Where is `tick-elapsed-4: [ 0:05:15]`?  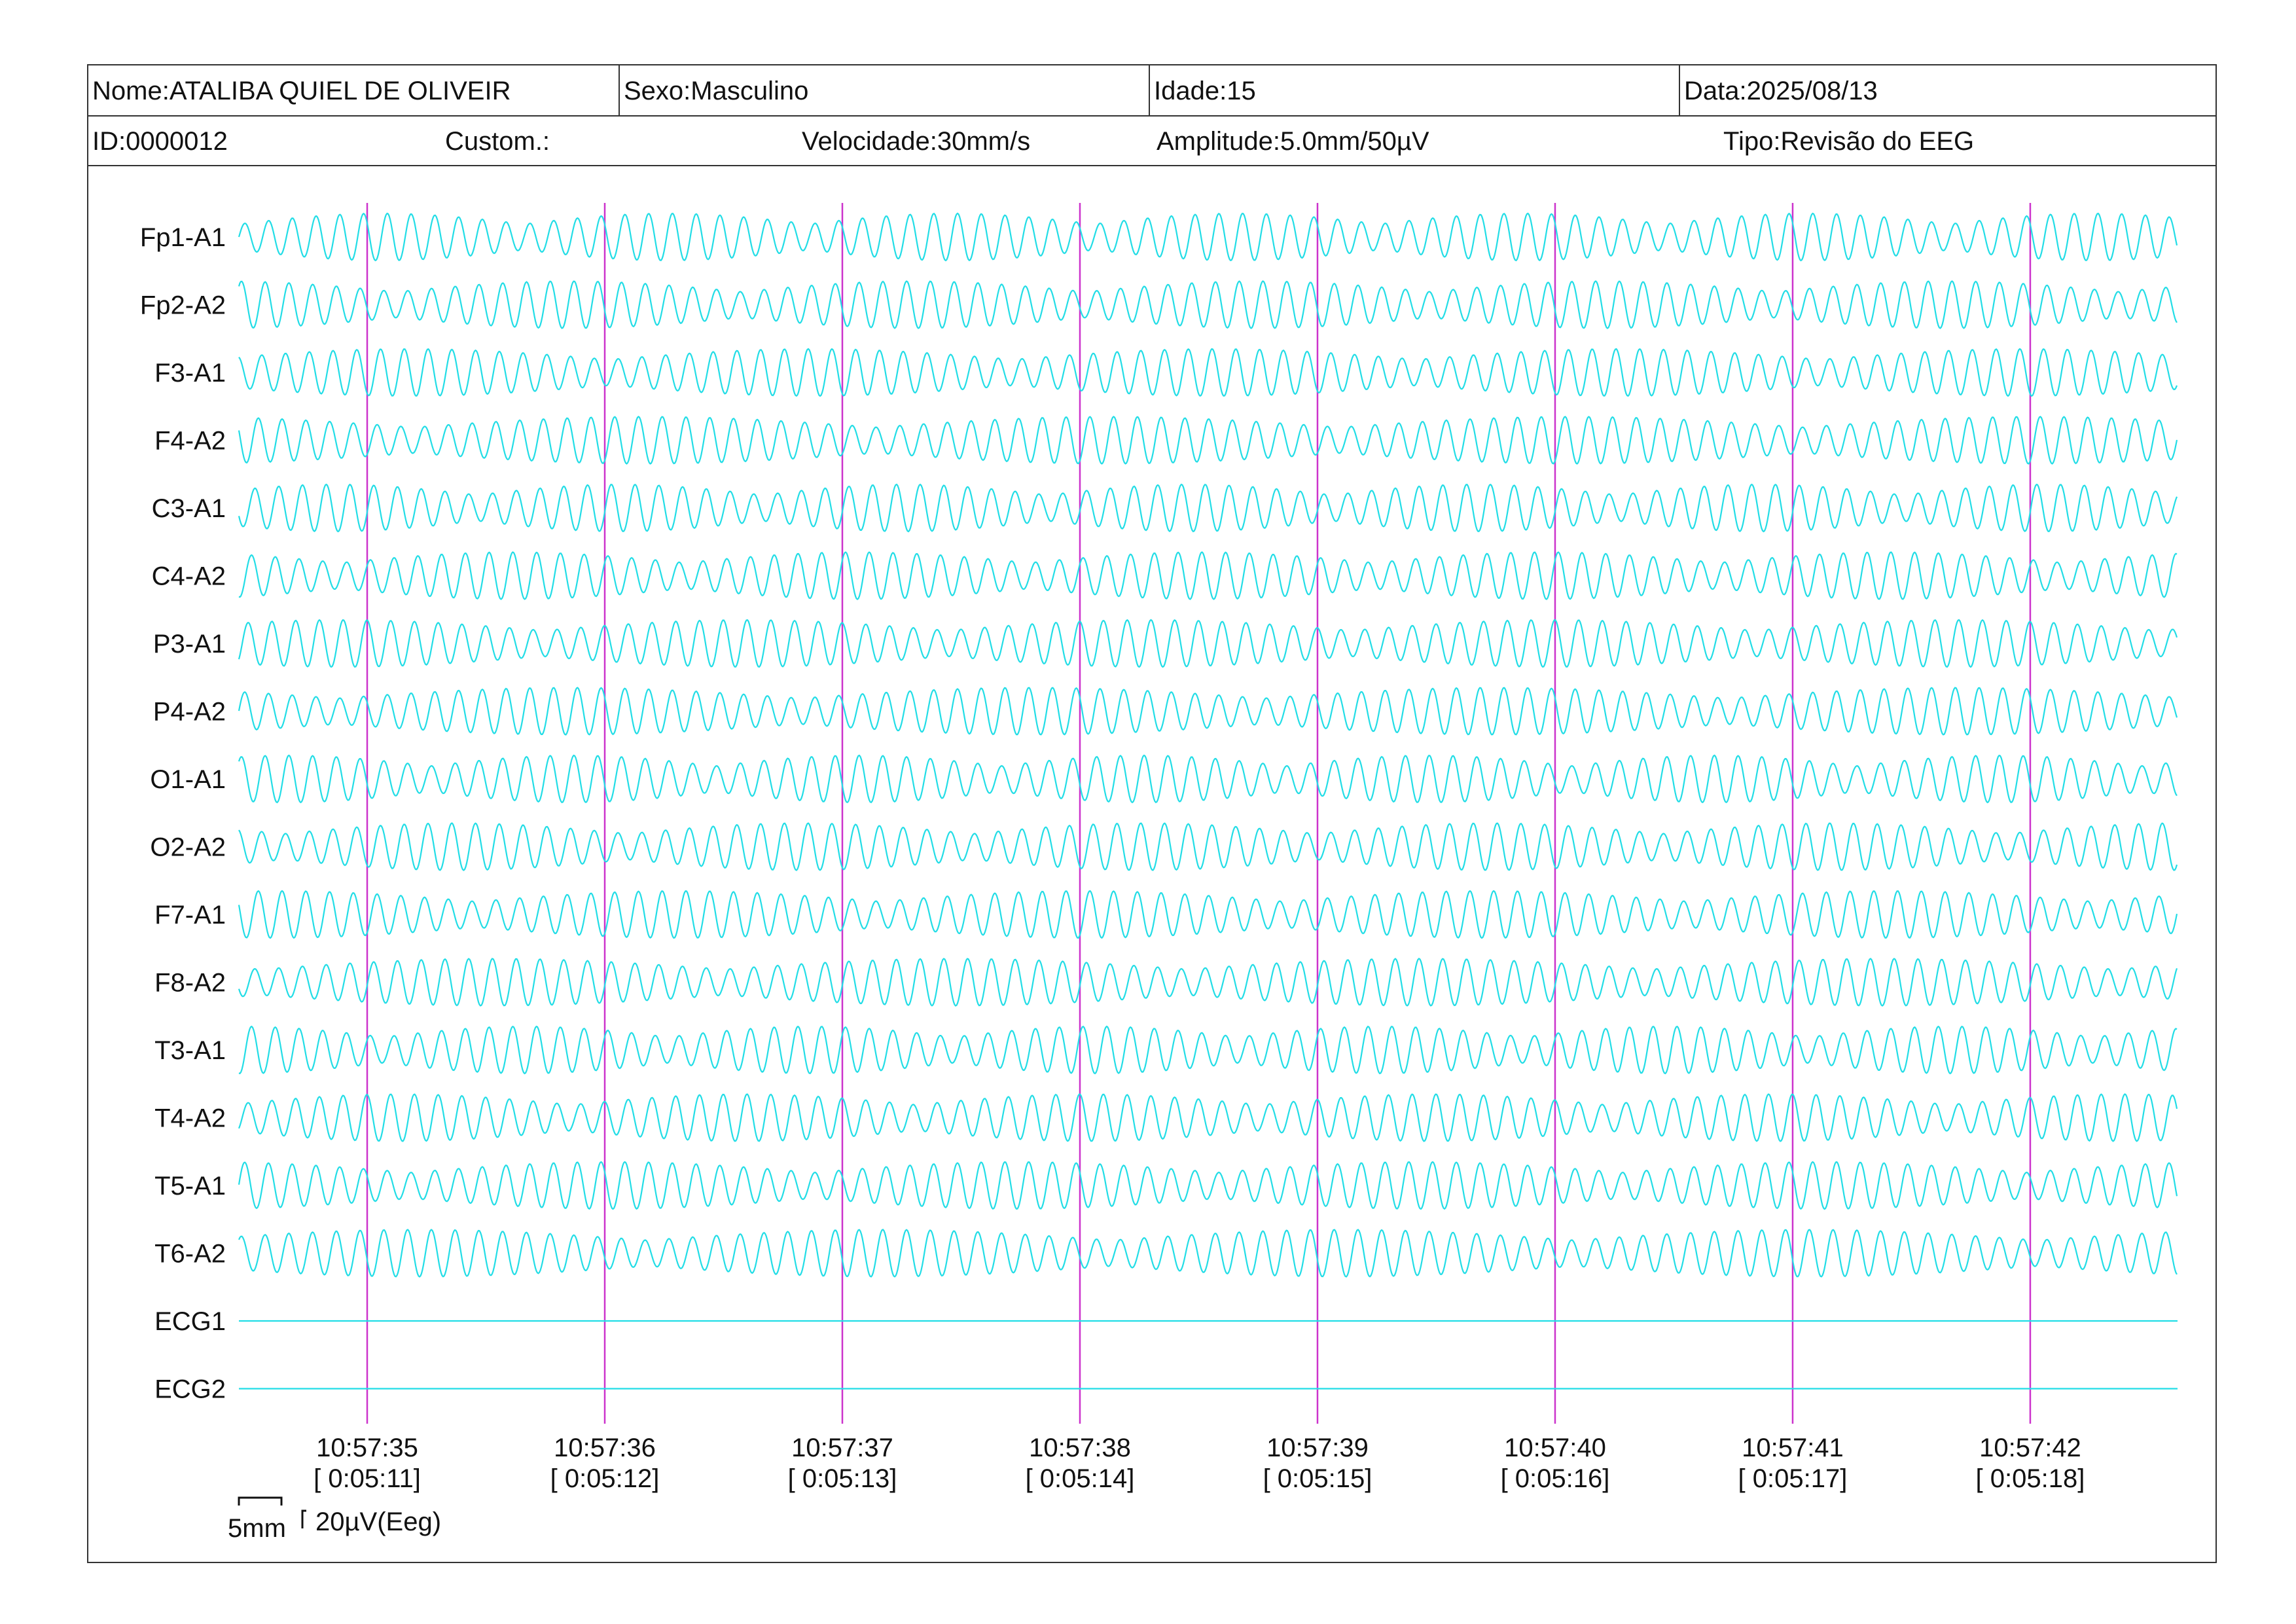
tick-elapsed-4: [ 0:05:15] is located at coordinates (1317, 1478).